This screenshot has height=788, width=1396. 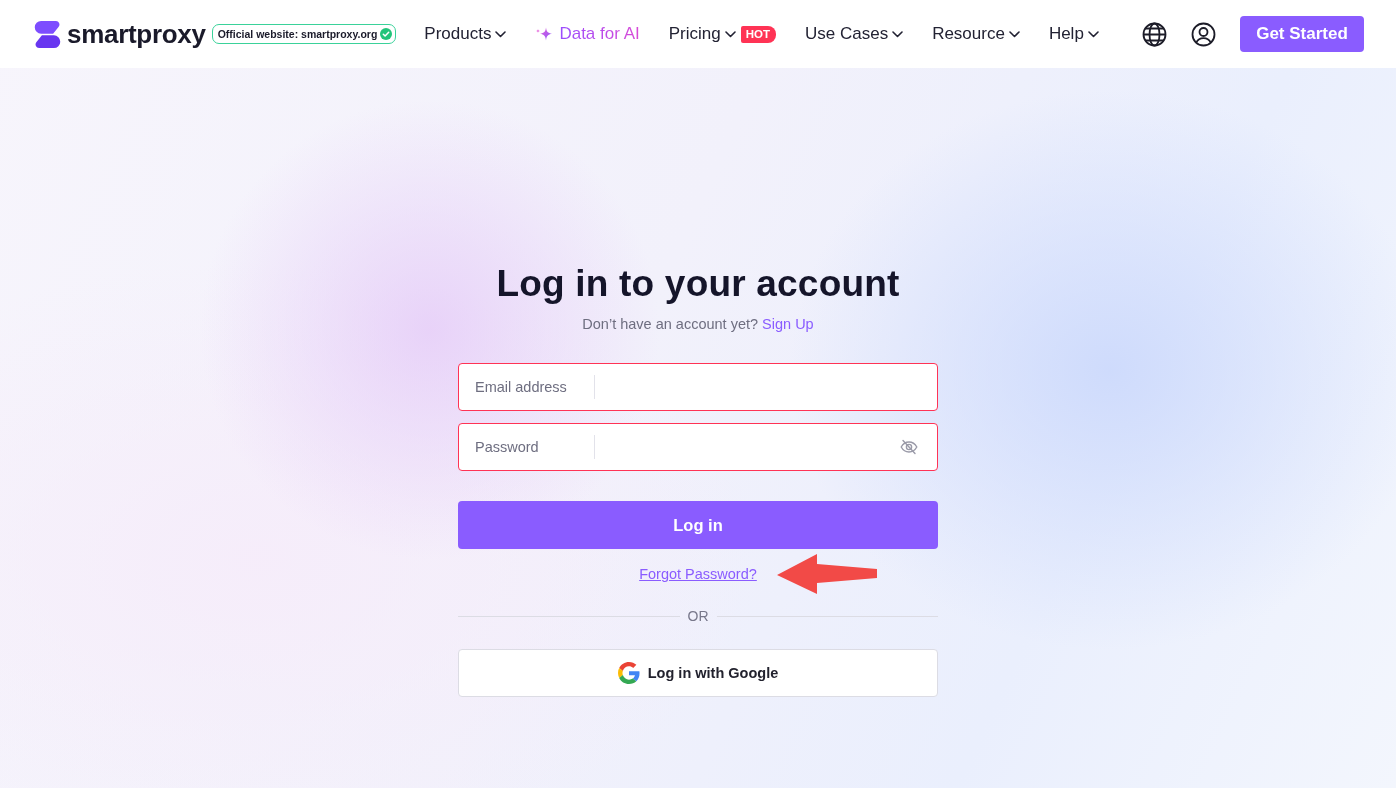 What do you see at coordinates (698, 574) in the screenshot?
I see `forgot-password-link: Forgot Password?` at bounding box center [698, 574].